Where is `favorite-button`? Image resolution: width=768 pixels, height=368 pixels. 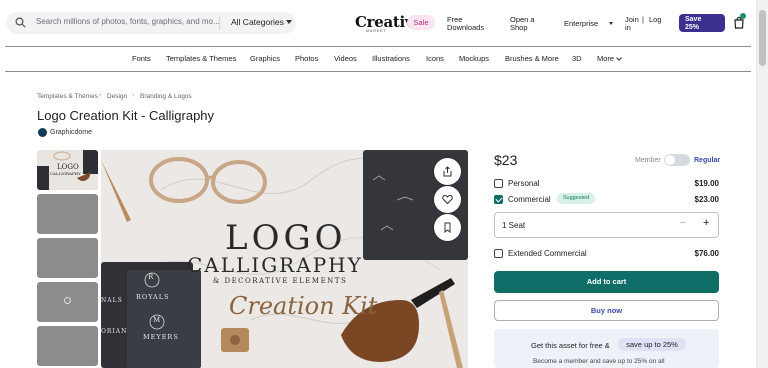 favorite-button is located at coordinates (447, 199).